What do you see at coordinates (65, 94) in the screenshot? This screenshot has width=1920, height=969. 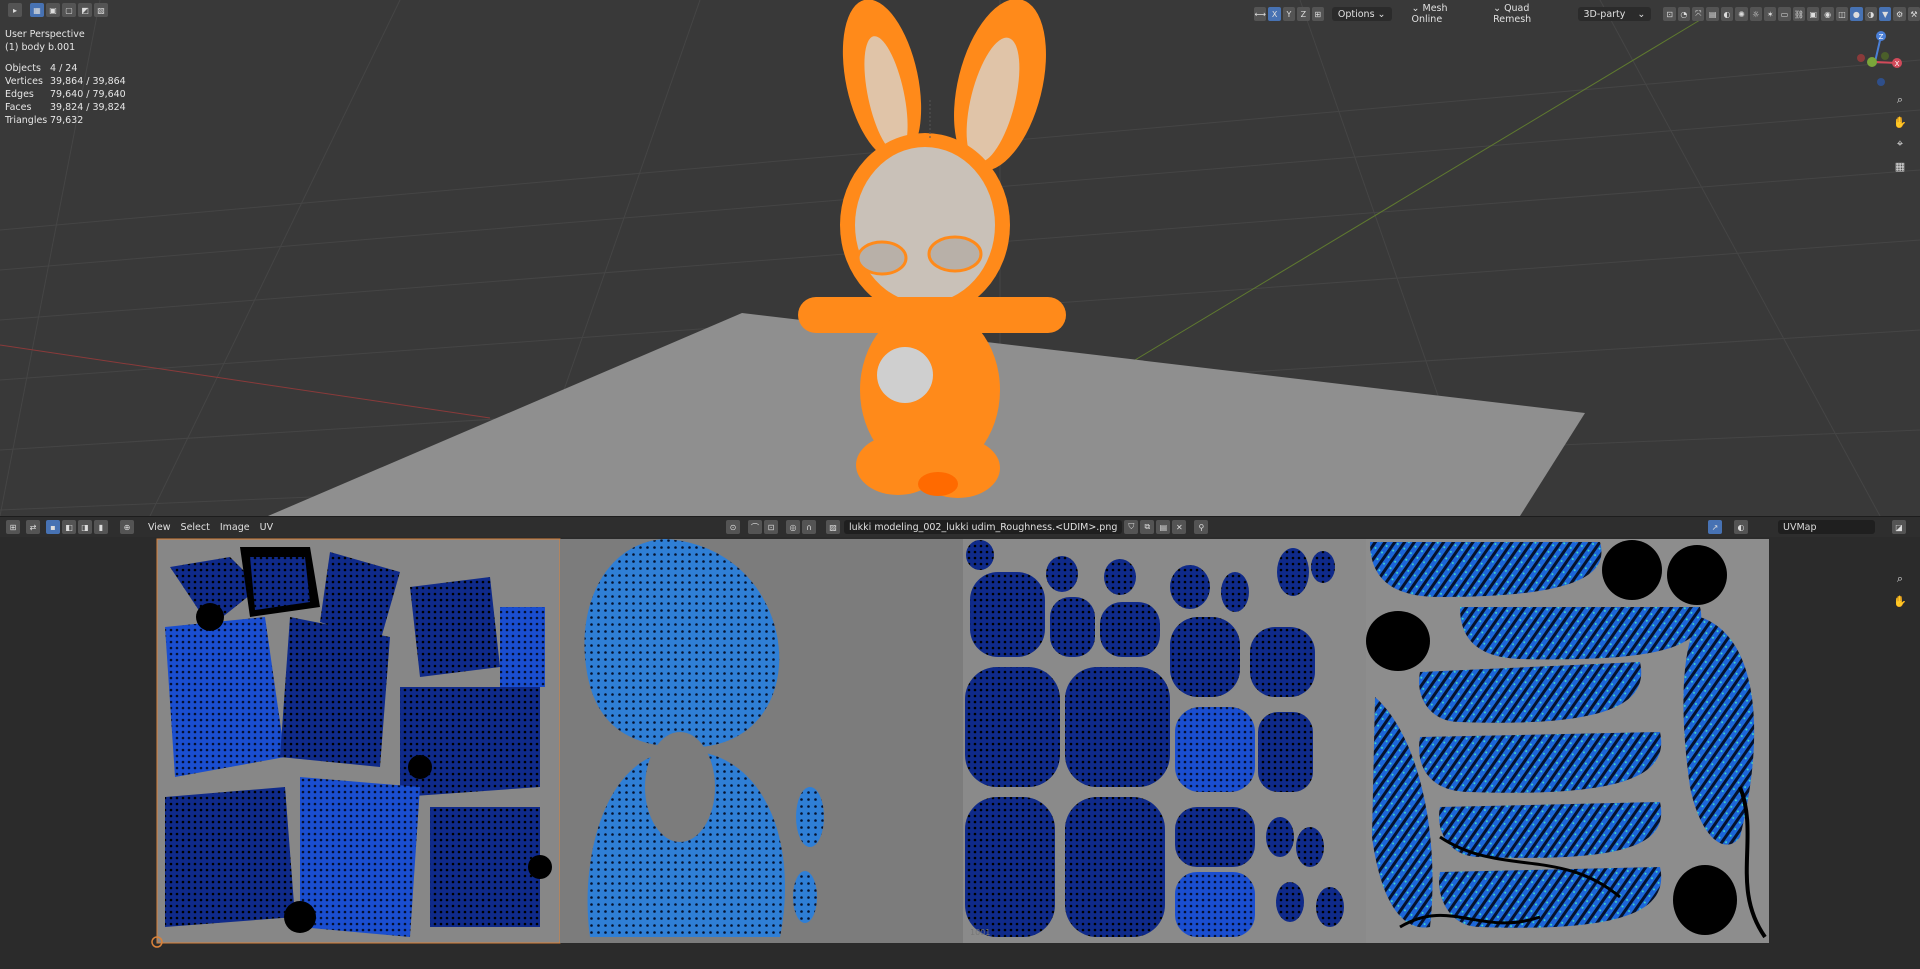 I see `stat-row: Edges 79,640 / 79,640` at bounding box center [65, 94].